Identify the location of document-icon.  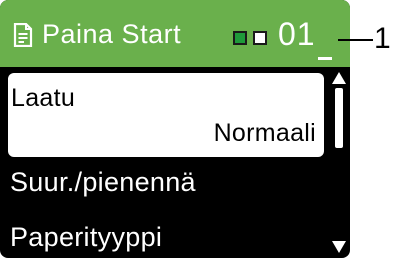
(23, 37).